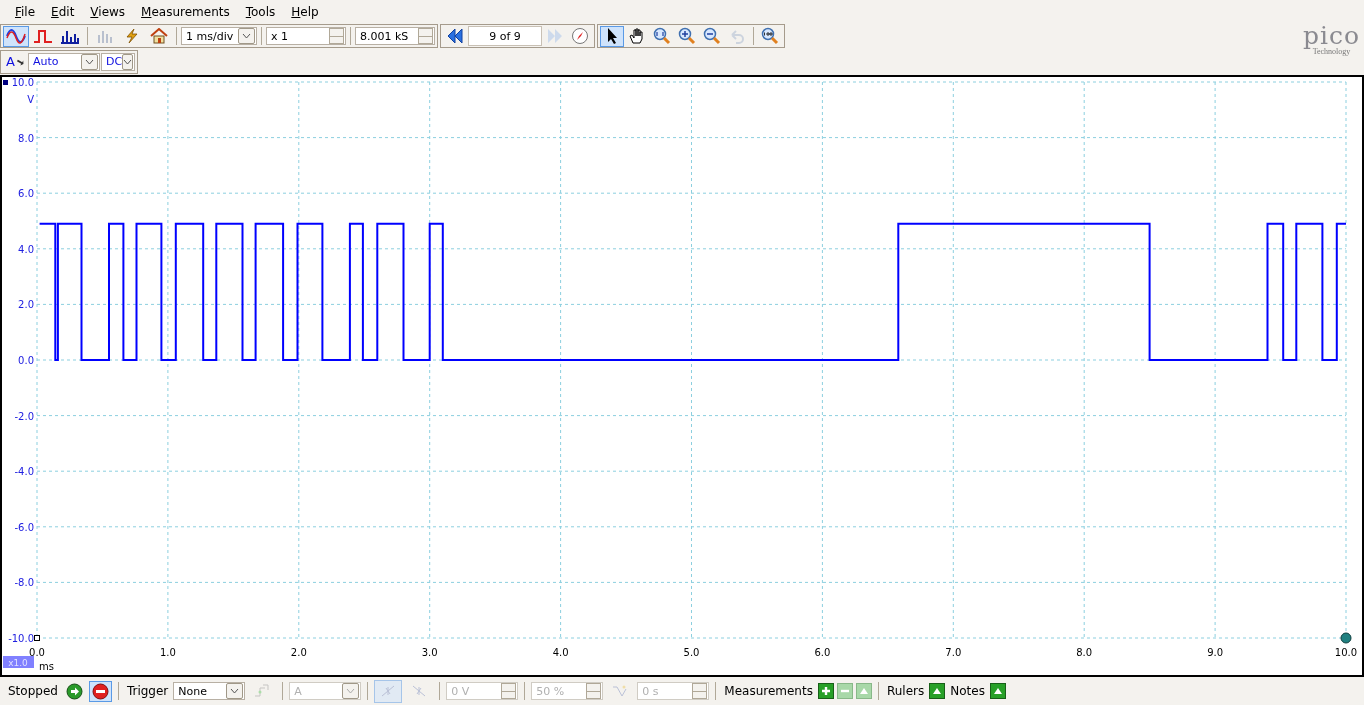 The image size is (1364, 705). What do you see at coordinates (24, 527) in the screenshot?
I see `y-tick-label: -6.0` at bounding box center [24, 527].